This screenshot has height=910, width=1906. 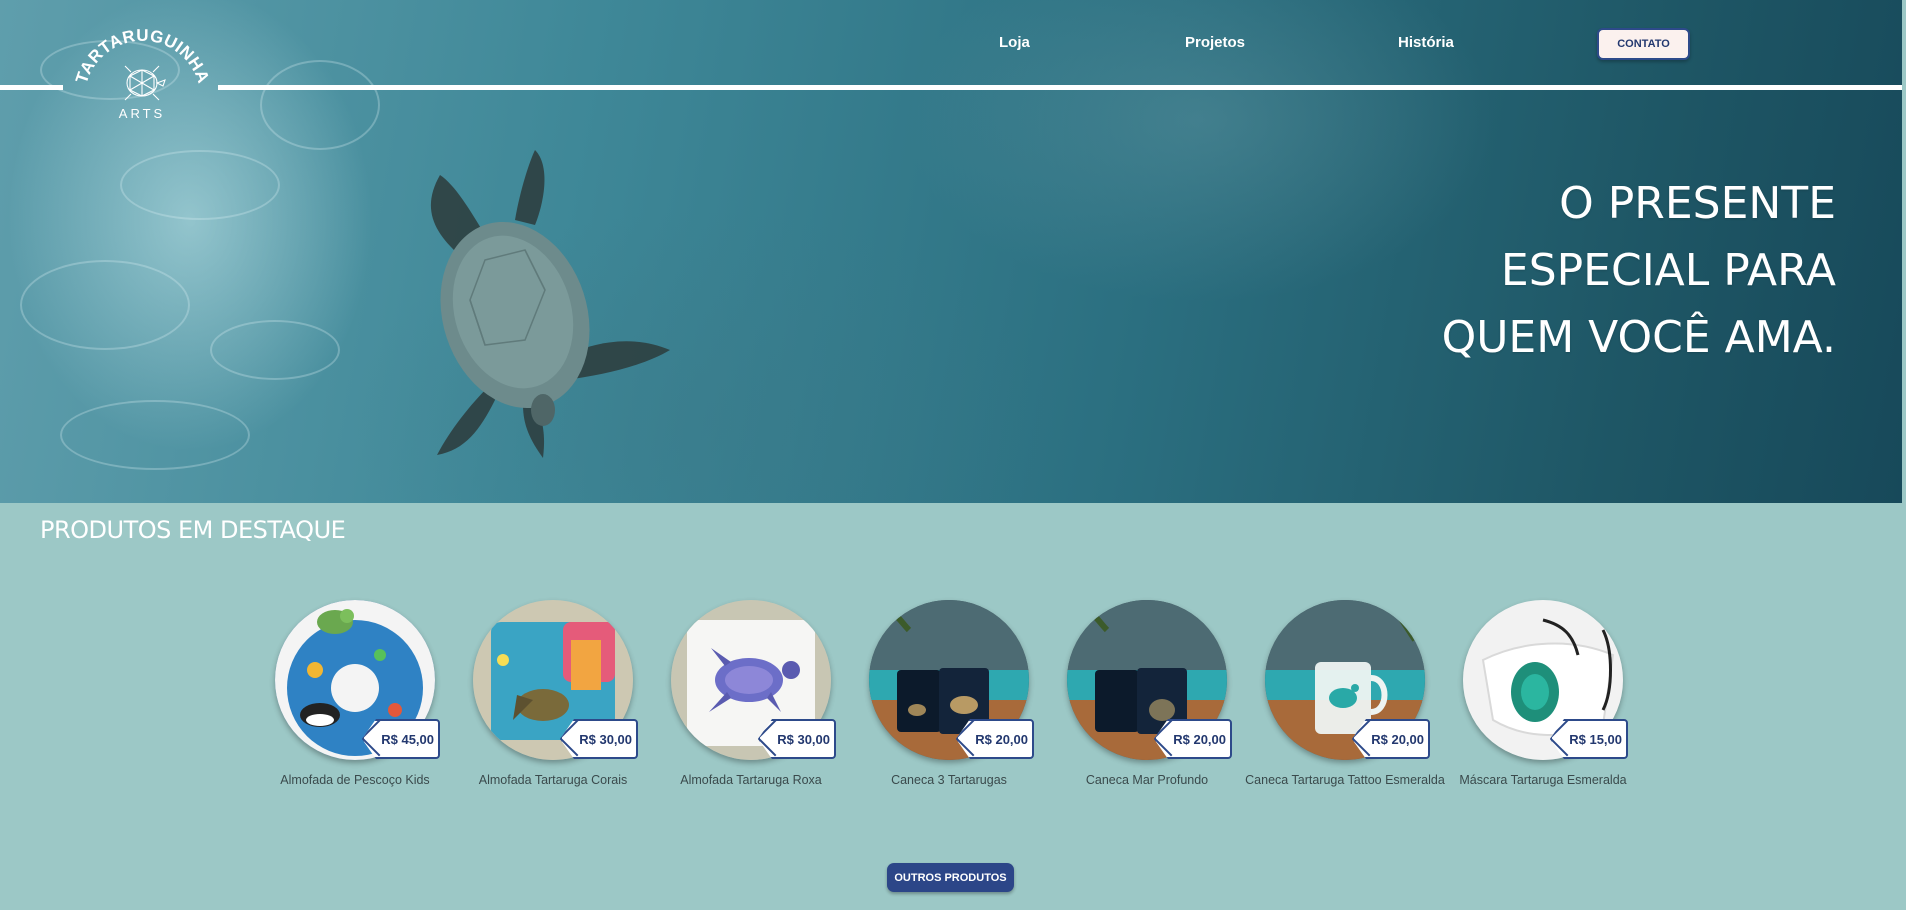 What do you see at coordinates (401, 739) in the screenshot?
I see `price-tag: R$ 45,00` at bounding box center [401, 739].